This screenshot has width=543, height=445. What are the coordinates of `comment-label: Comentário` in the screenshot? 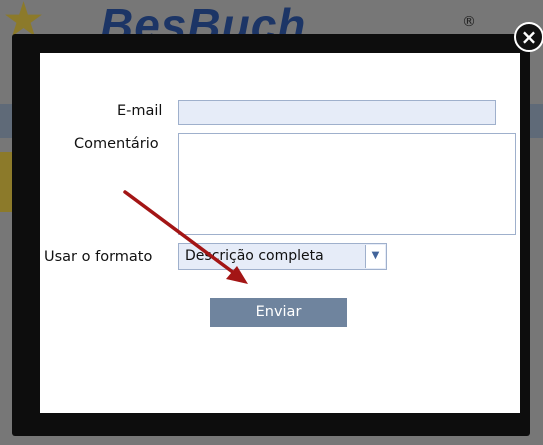 It's located at (116, 144).